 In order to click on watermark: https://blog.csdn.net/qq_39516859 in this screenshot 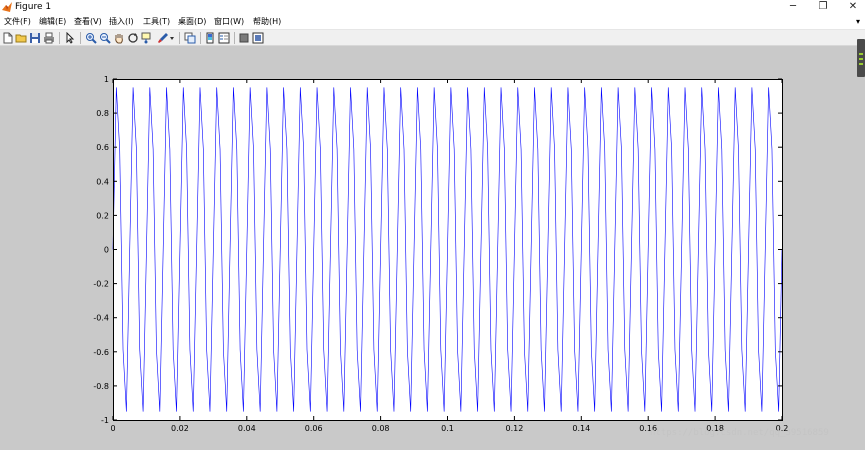, I will do `click(739, 433)`.